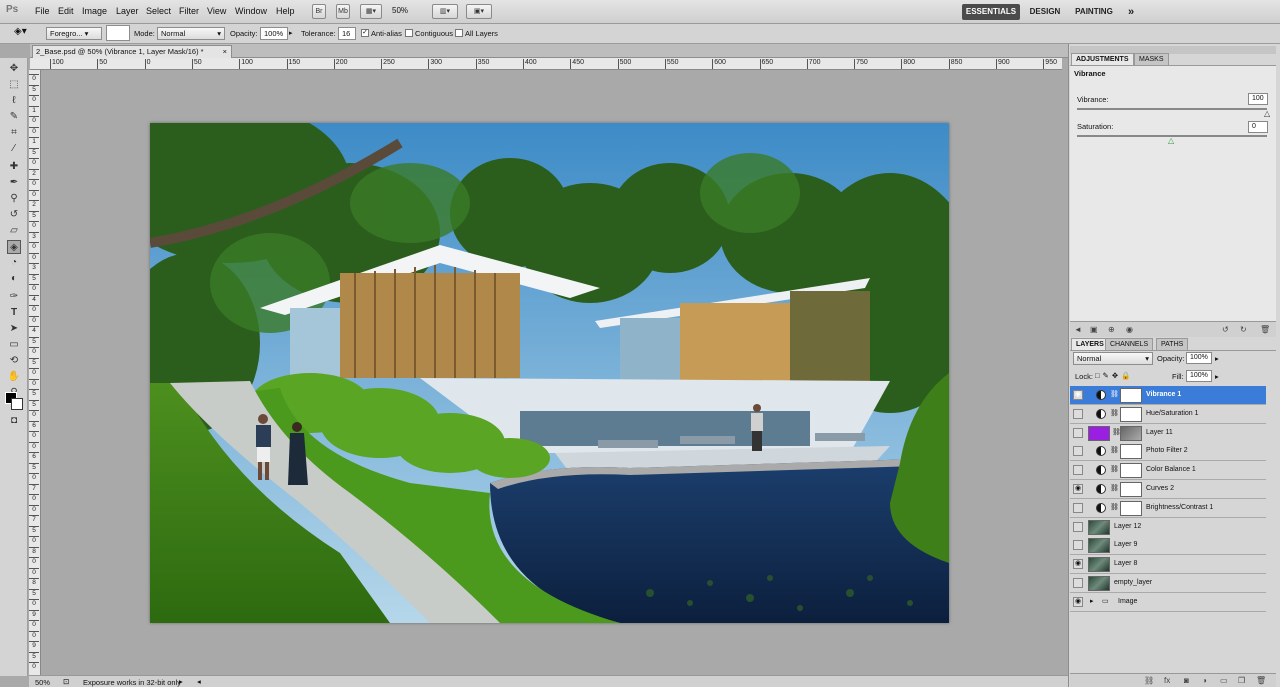 The image size is (1280, 687). I want to click on saturation-input: 0, so click(1258, 127).